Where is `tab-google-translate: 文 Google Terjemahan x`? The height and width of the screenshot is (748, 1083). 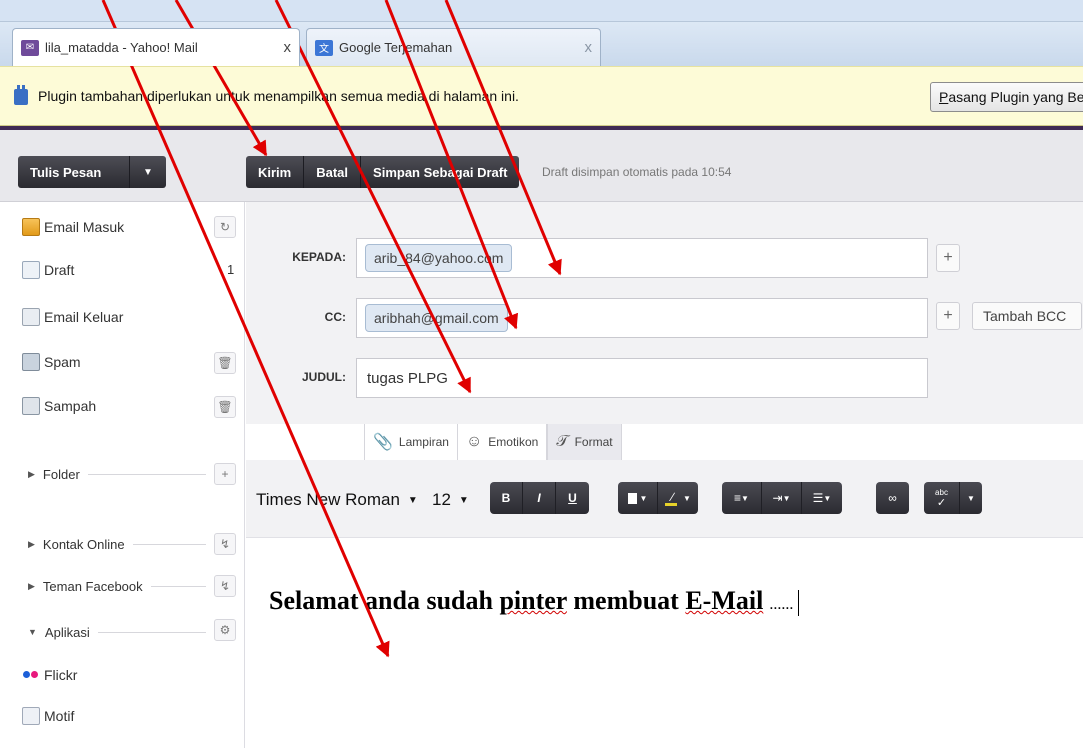
tab-google-translate: 文 Google Terjemahan x is located at coordinates (453, 47).